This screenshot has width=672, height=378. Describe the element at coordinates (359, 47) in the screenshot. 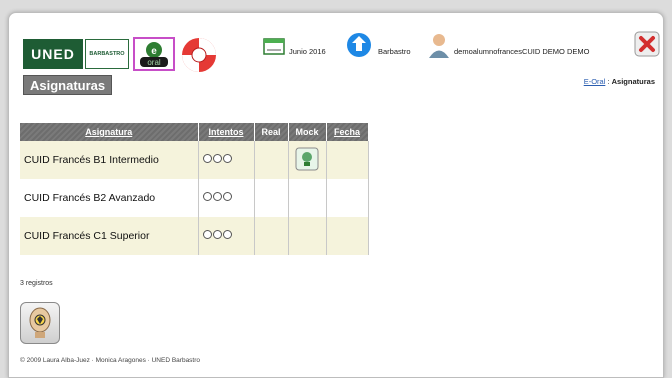

I see `globe-icon` at that location.